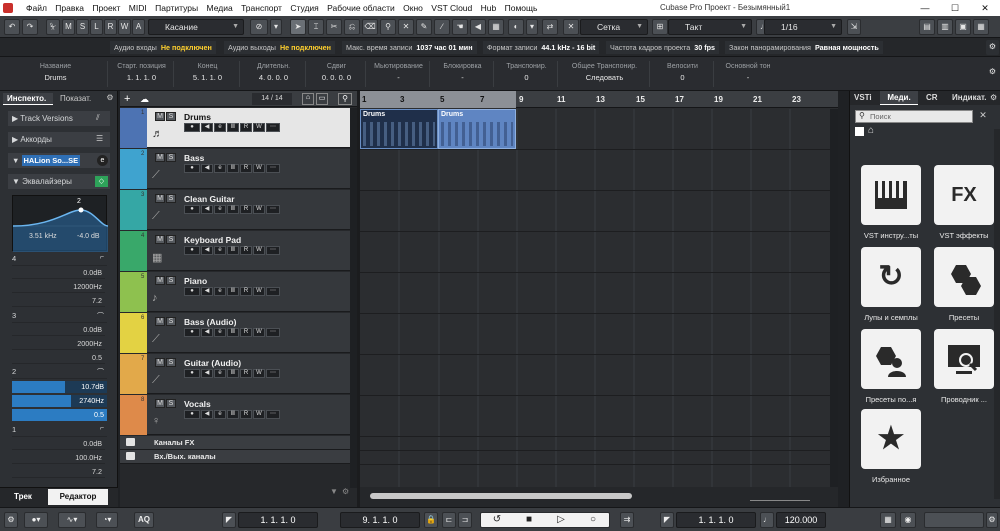  Describe the element at coordinates (58, 273) in the screenshot. I see `eq-band-4-gain: 0.0dB` at that location.